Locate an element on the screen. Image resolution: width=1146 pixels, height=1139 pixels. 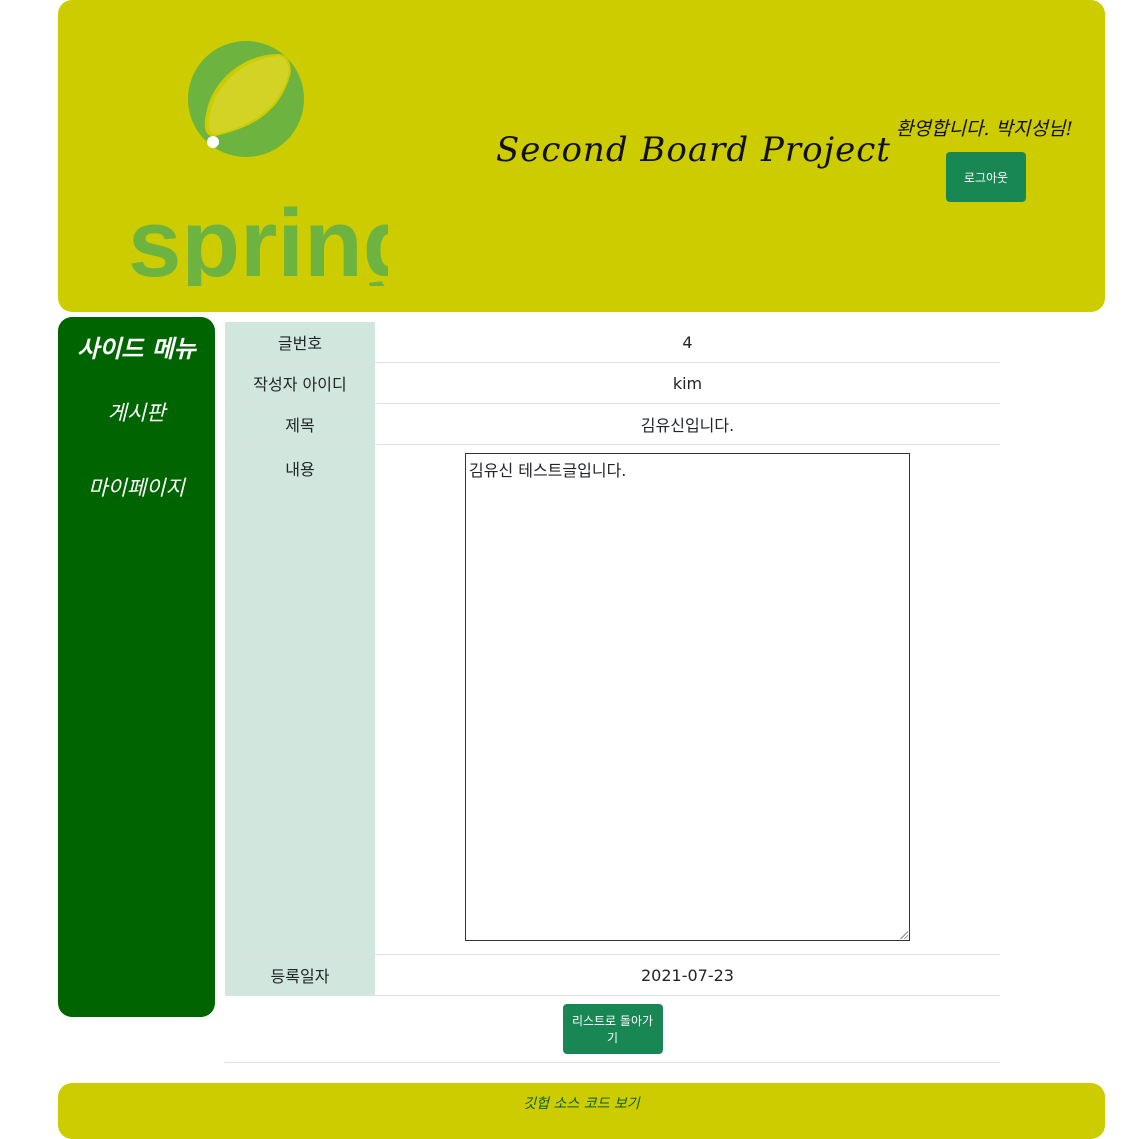
writer-value: kim is located at coordinates (687, 383).